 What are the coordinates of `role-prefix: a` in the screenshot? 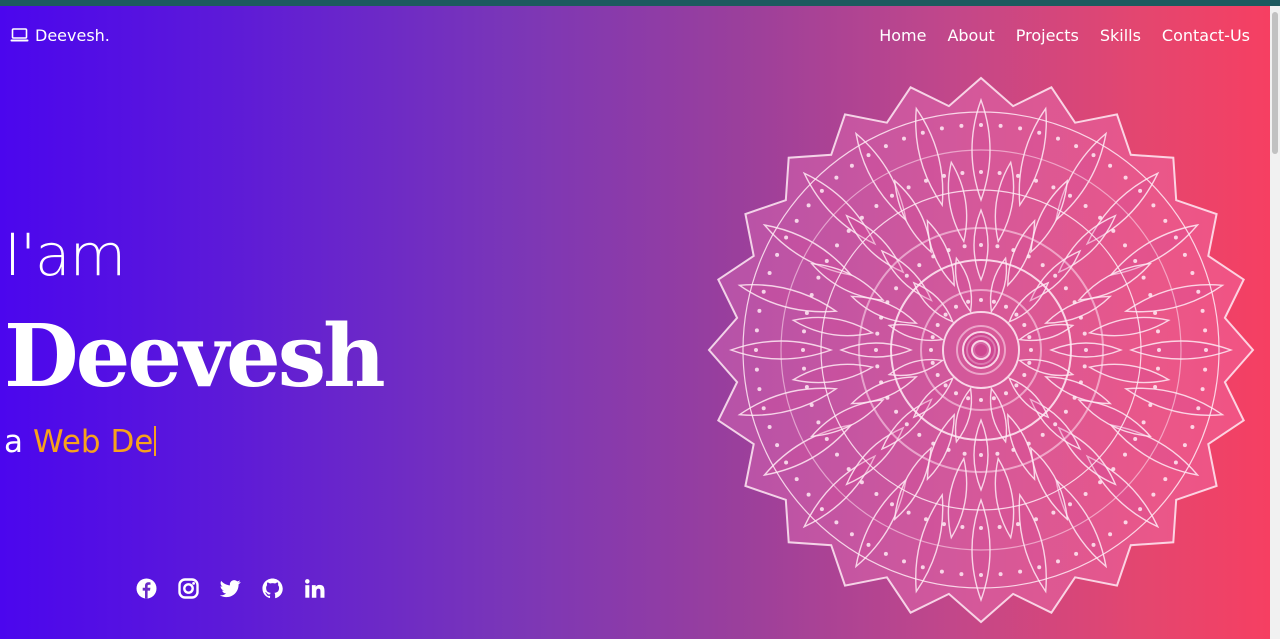 It's located at (13, 442).